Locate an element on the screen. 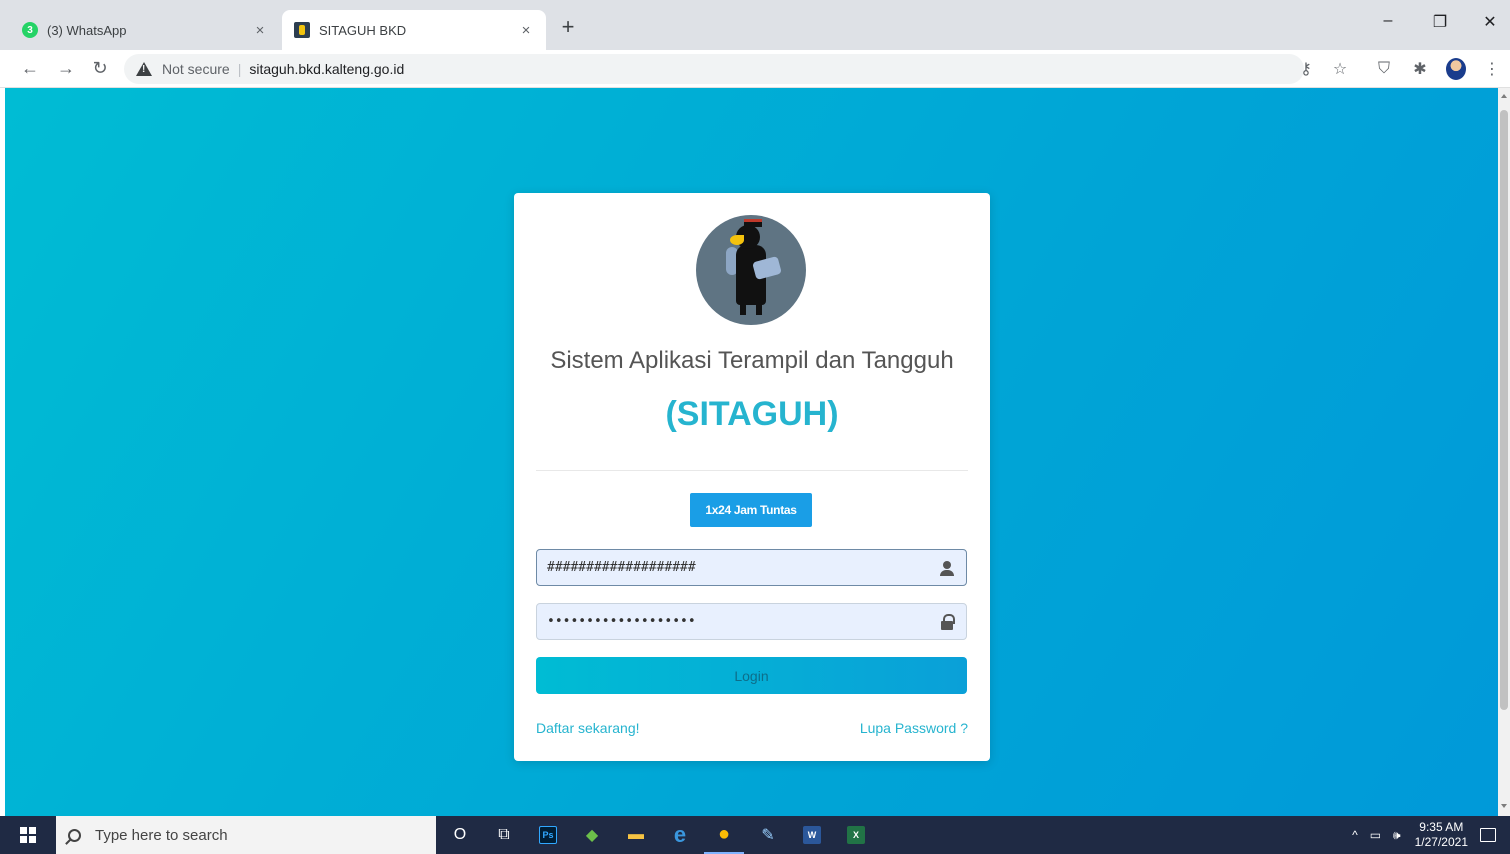 The width and height of the screenshot is (1510, 854). register-link: Daftar sekarang! is located at coordinates (588, 728).